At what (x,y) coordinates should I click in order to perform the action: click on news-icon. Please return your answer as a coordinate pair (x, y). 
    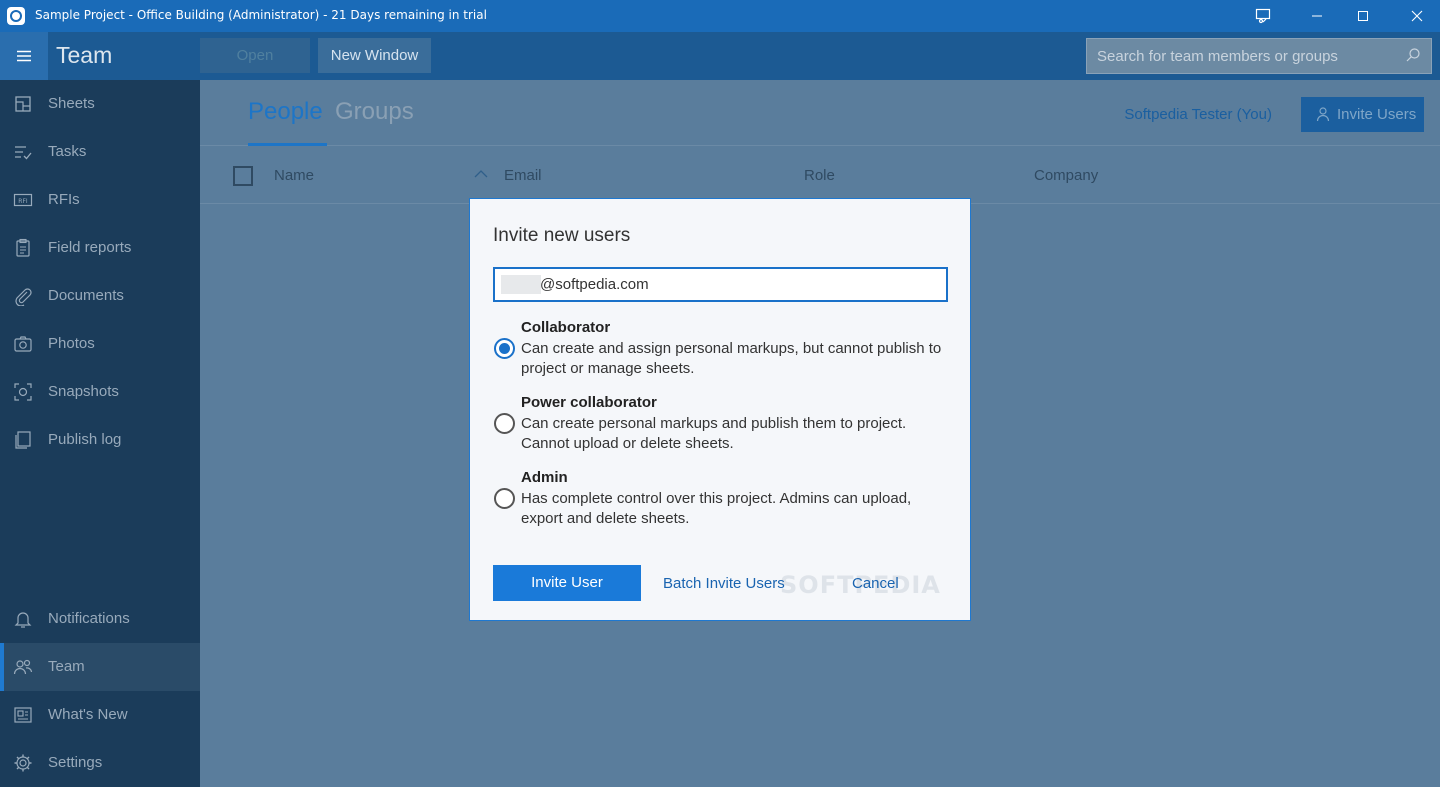
    Looking at the image, I should click on (23, 715).